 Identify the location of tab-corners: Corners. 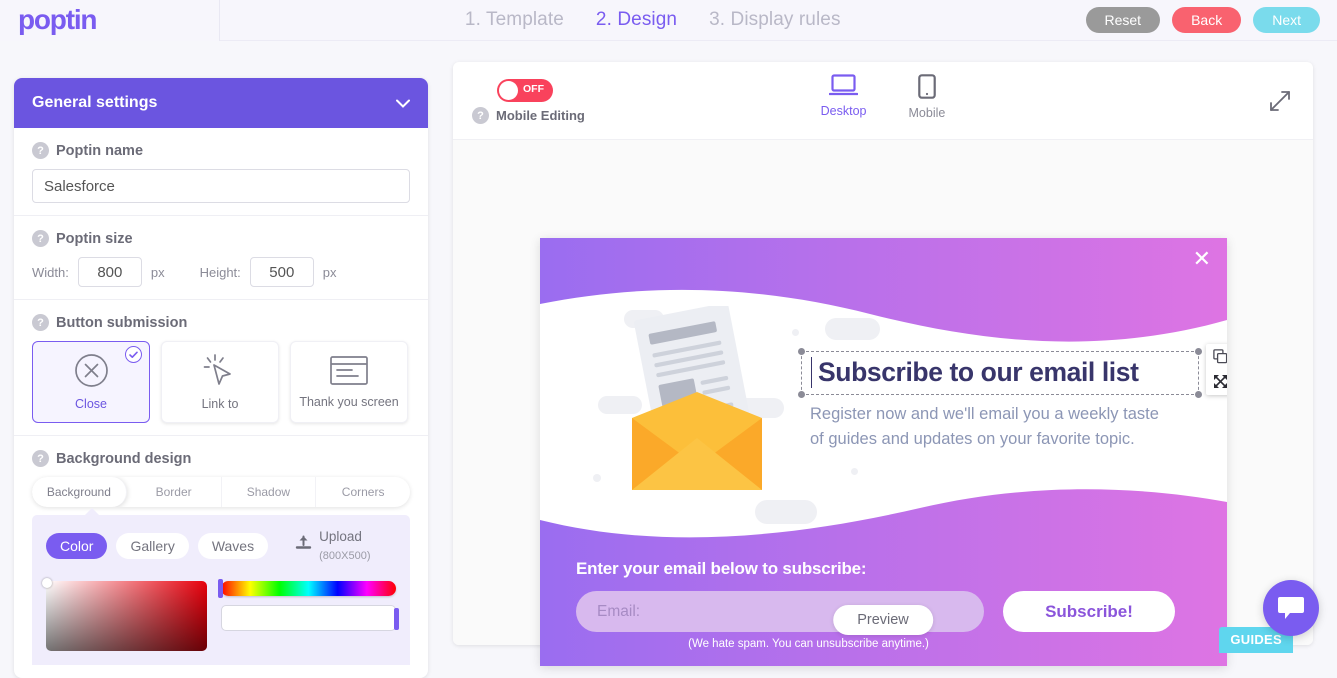
(363, 492).